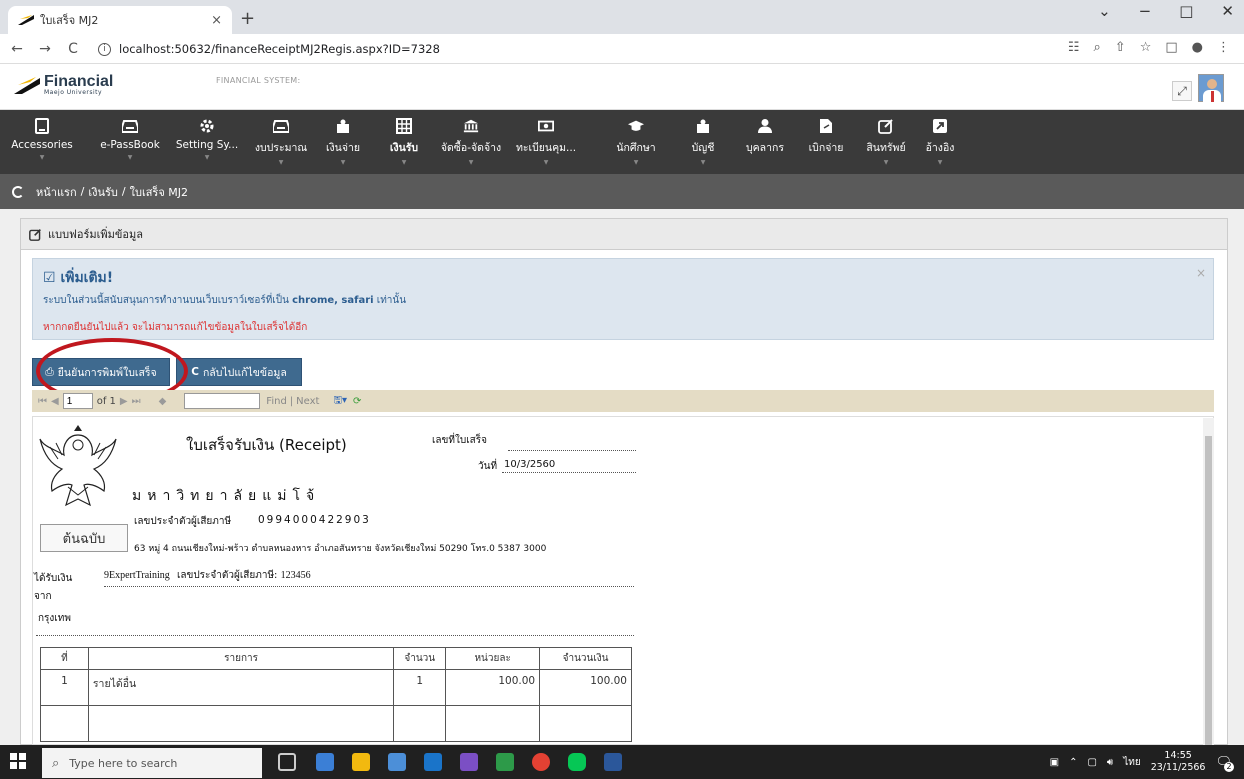 The height and width of the screenshot is (779, 1244). Describe the element at coordinates (1223, 47) in the screenshot. I see `browser-menu-icon: ⋮` at that location.